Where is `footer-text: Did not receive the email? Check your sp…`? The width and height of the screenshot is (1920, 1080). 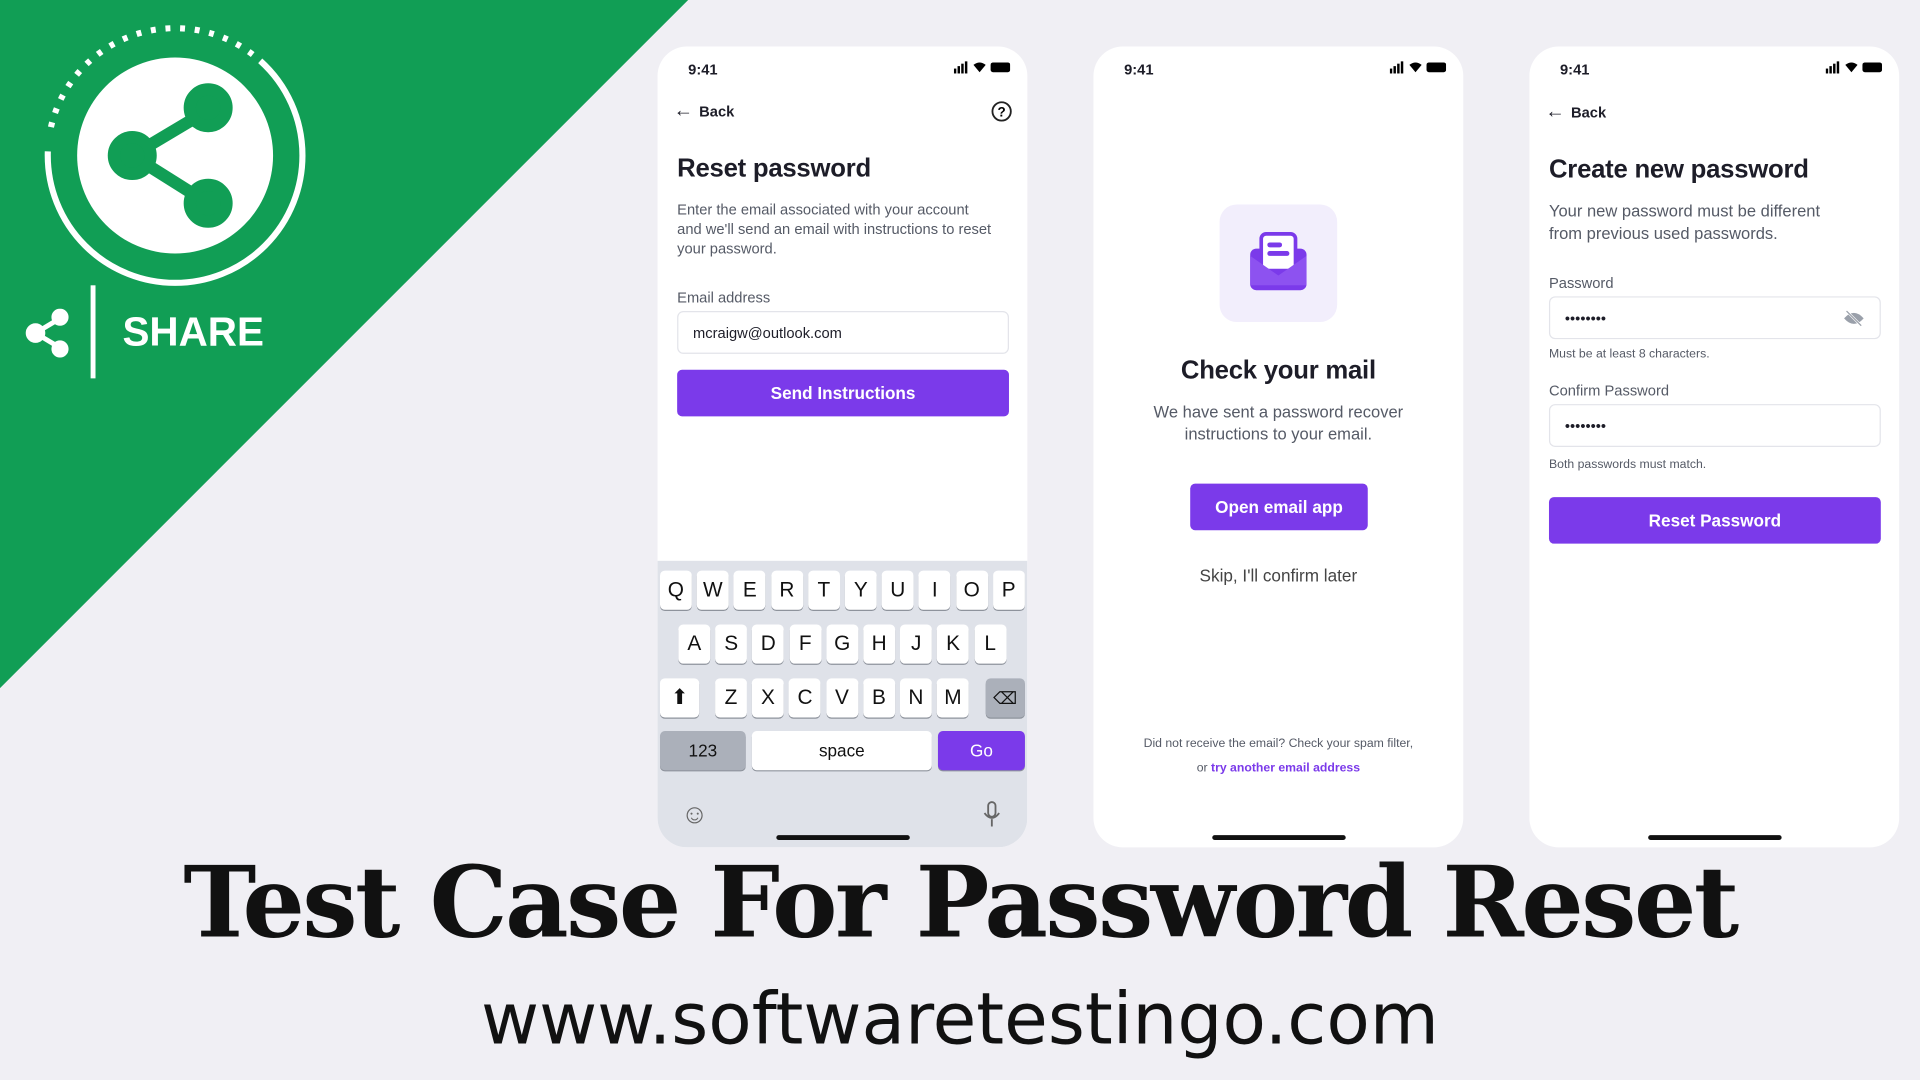 footer-text: Did not receive the email? Check your sp… is located at coordinates (1278, 744).